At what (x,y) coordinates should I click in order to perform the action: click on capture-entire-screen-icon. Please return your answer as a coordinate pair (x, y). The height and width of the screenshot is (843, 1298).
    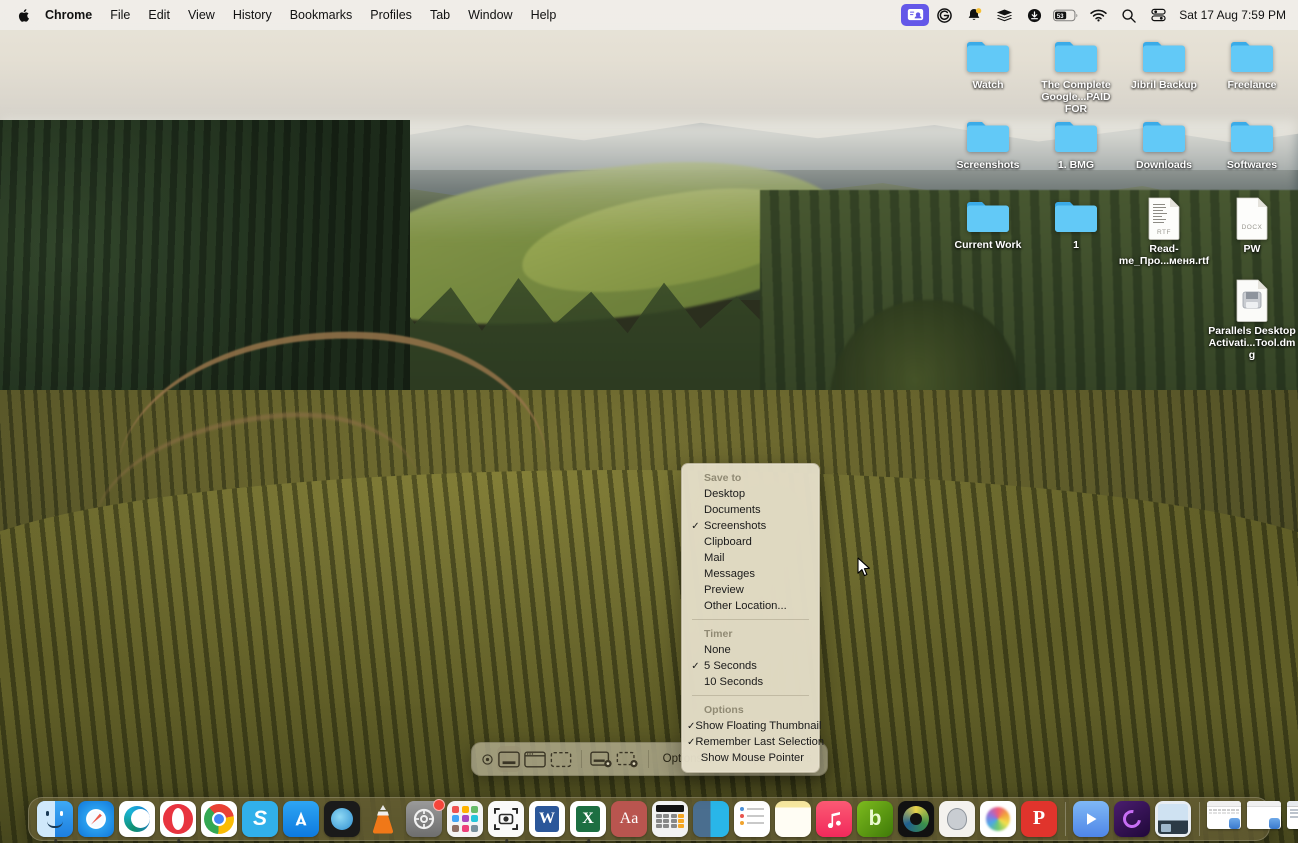
    Looking at the image, I should click on (508, 759).